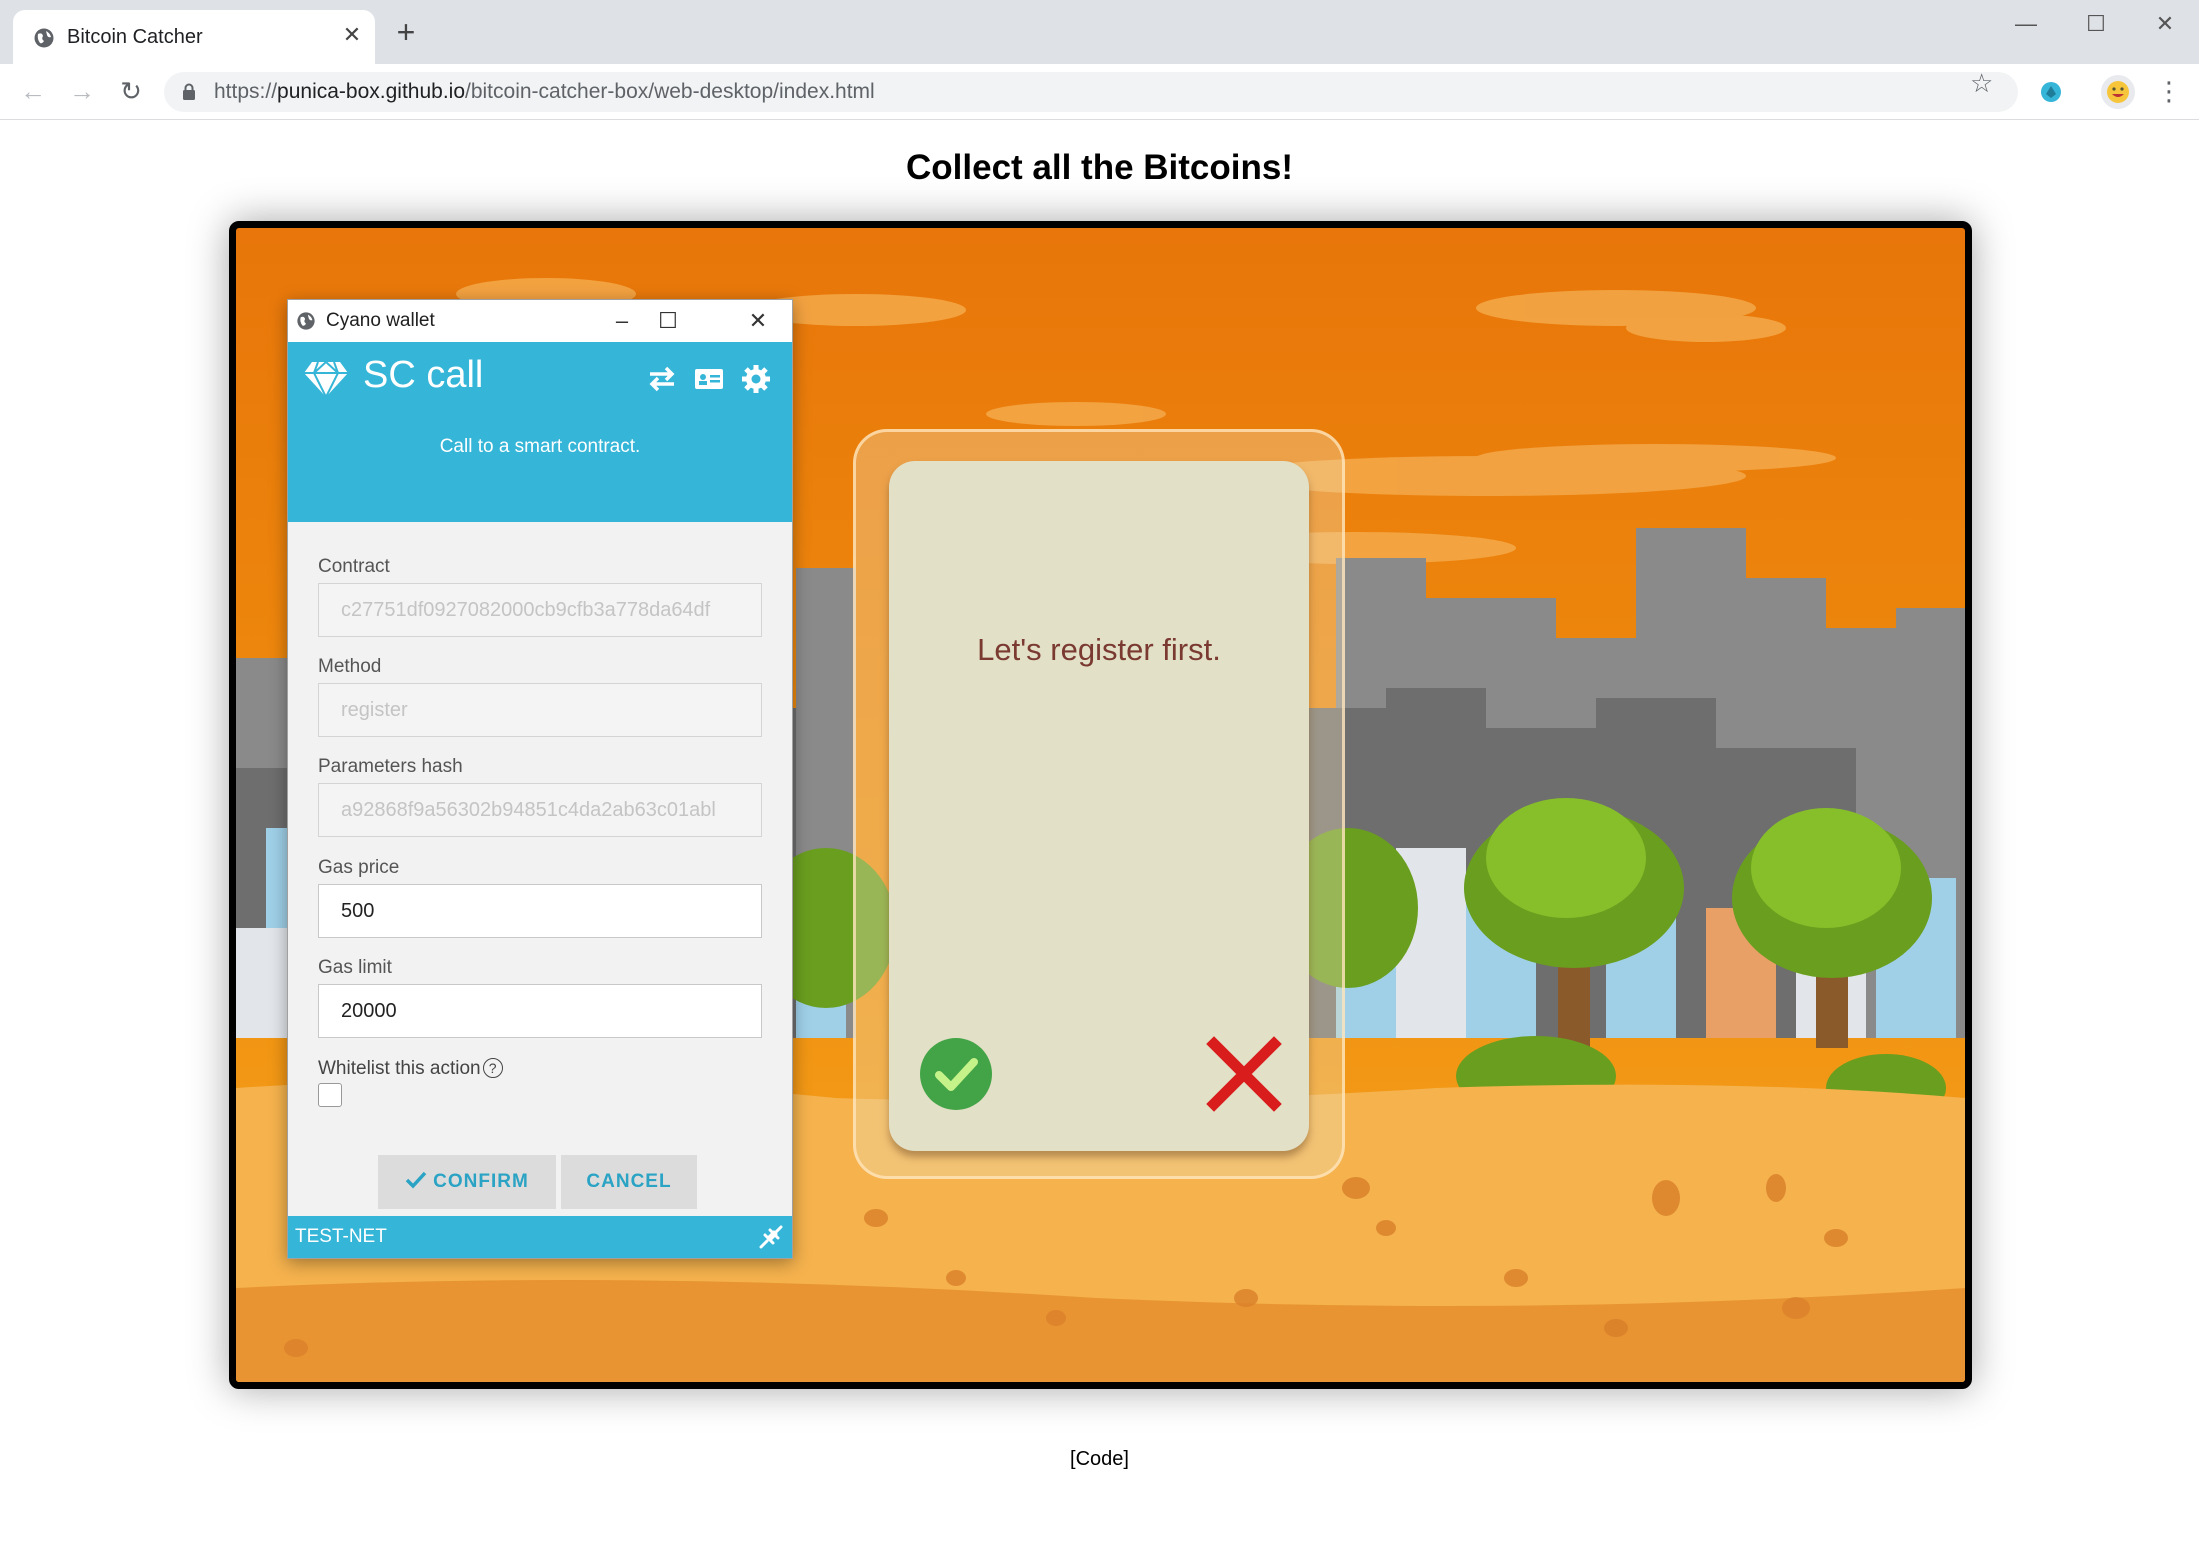 The image size is (2199, 1561). What do you see at coordinates (1099, 649) in the screenshot?
I see `card-message: Let's register first.` at bounding box center [1099, 649].